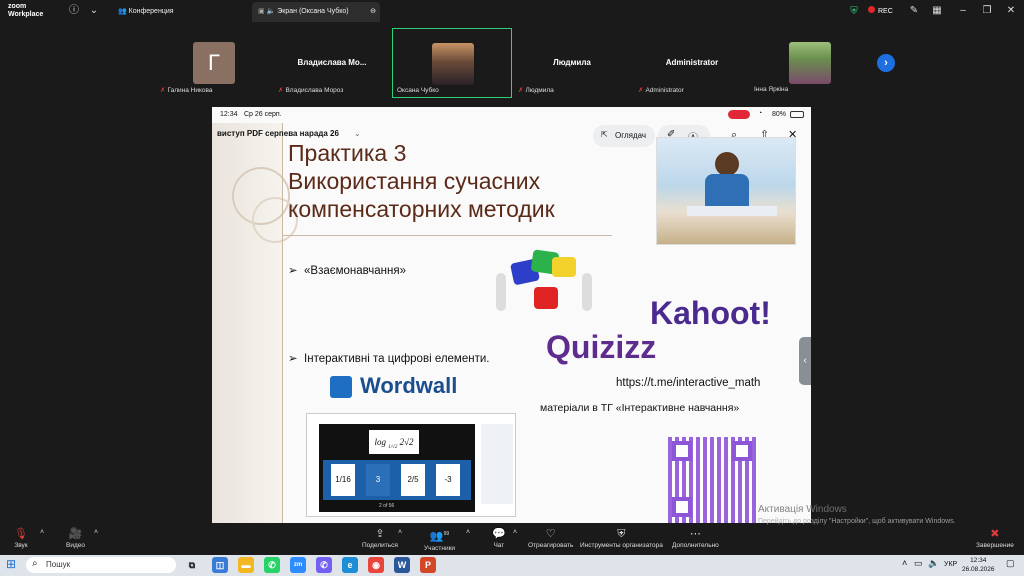 This screenshot has height=576, width=1024. I want to click on student-body, so click(727, 191).